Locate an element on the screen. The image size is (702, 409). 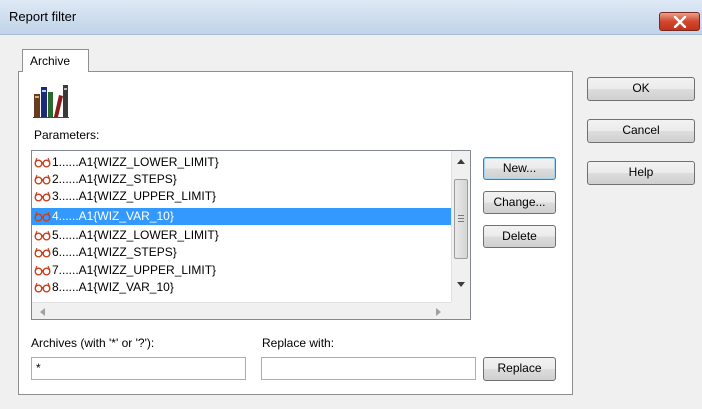
scroll-right-arrow-icon is located at coordinates (438, 312).